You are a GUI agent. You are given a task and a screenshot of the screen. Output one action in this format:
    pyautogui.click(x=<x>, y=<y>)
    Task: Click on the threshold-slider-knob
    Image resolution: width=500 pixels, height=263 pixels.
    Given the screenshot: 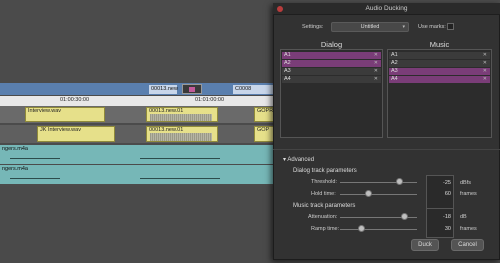 What is the action you would take?
    pyautogui.click(x=399, y=181)
    